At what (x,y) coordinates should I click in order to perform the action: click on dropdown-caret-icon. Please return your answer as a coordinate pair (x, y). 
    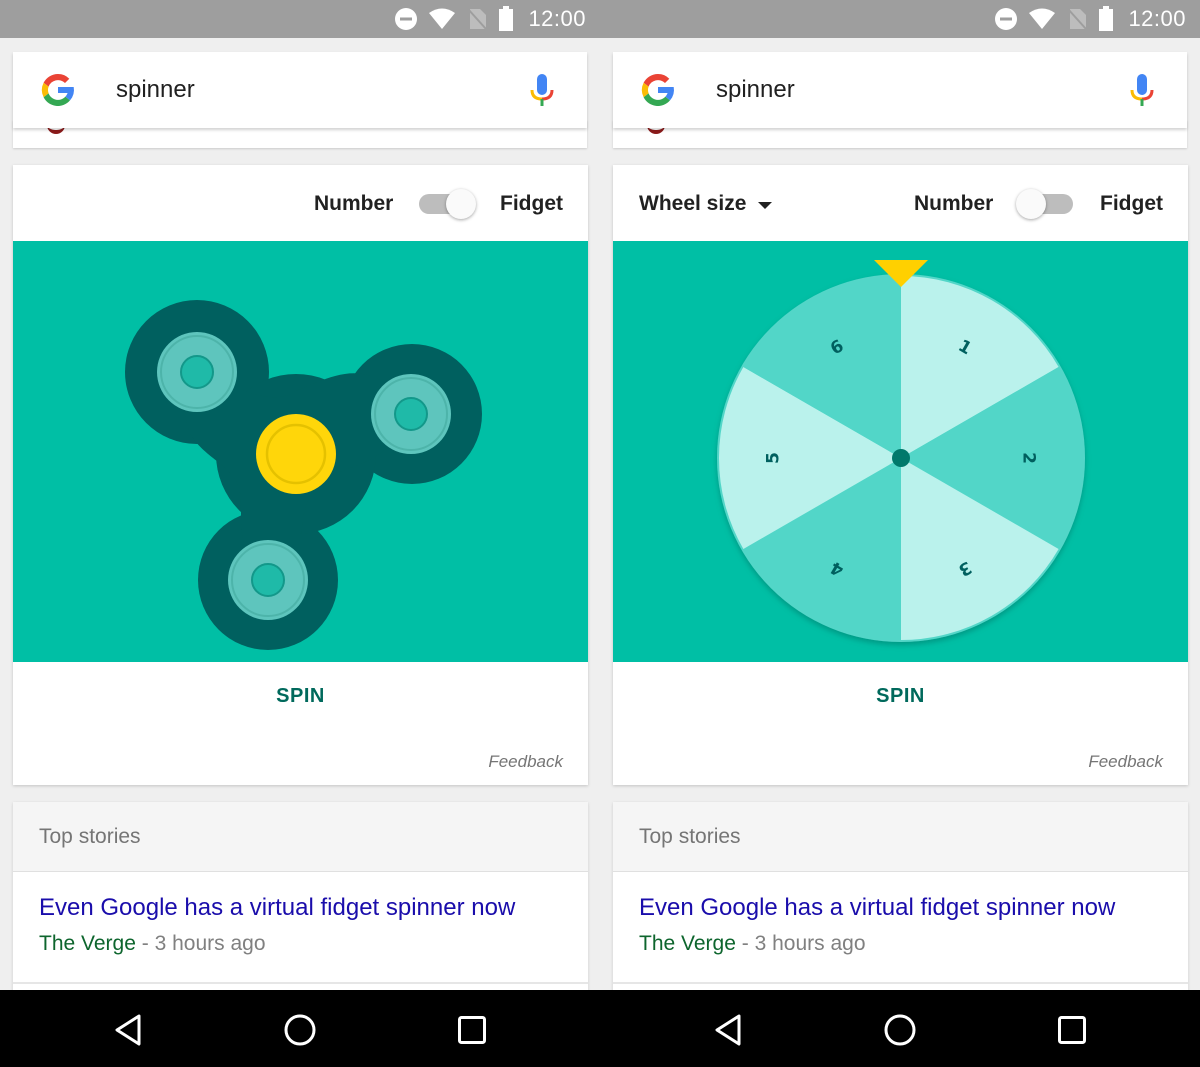
    Looking at the image, I should click on (765, 205).